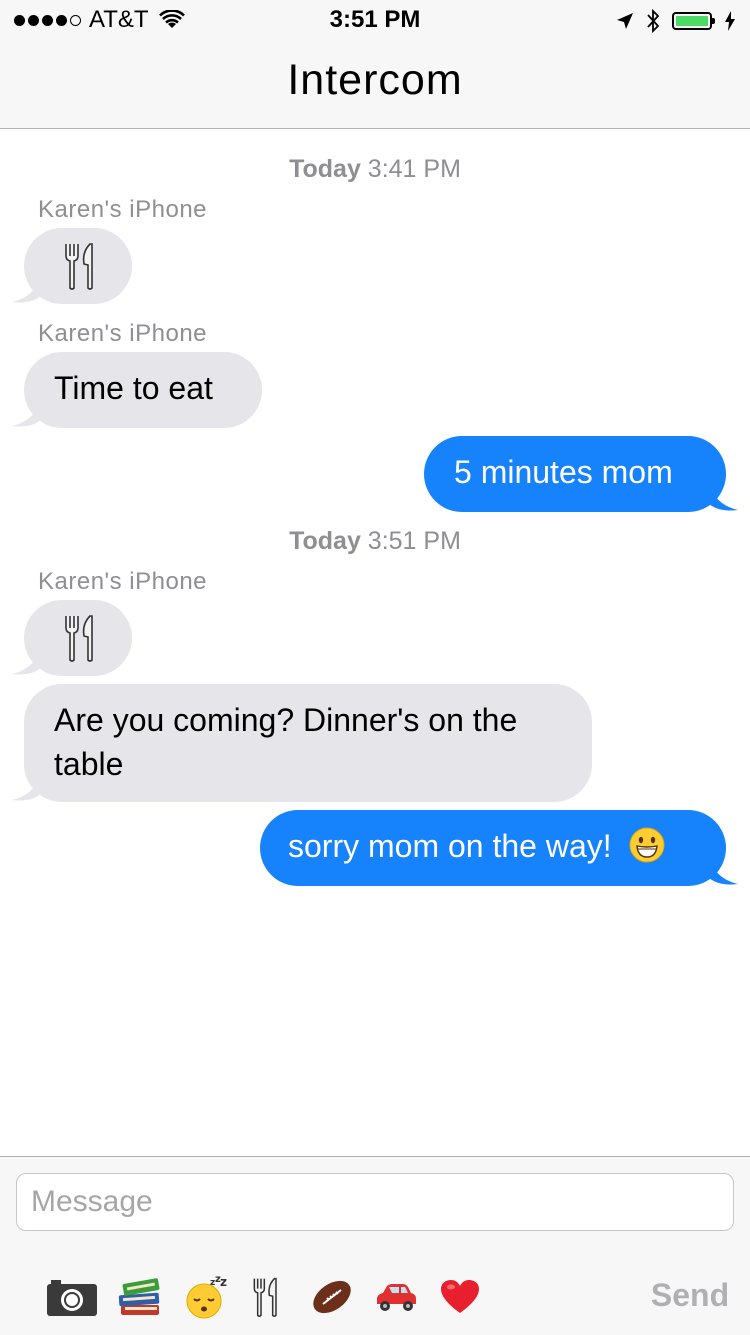 This screenshot has height=1335, width=750. I want to click on message-input, so click(375, 1202).